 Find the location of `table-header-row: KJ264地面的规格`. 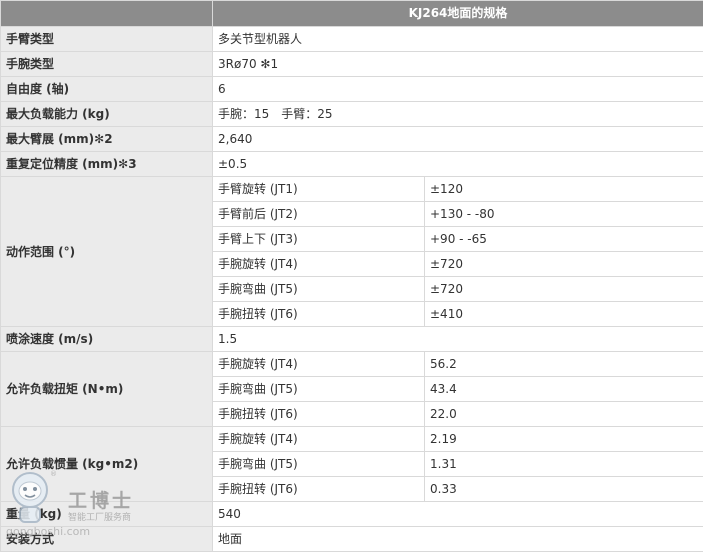

table-header-row: KJ264地面的规格 is located at coordinates (351, 13).